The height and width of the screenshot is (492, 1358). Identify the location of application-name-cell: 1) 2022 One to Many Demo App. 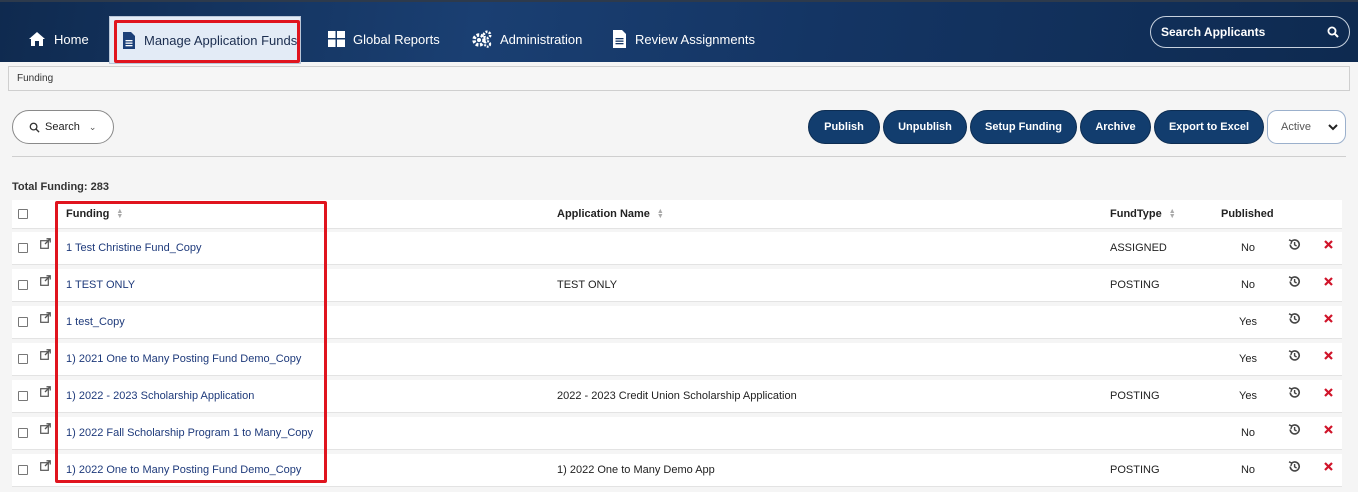
(636, 470).